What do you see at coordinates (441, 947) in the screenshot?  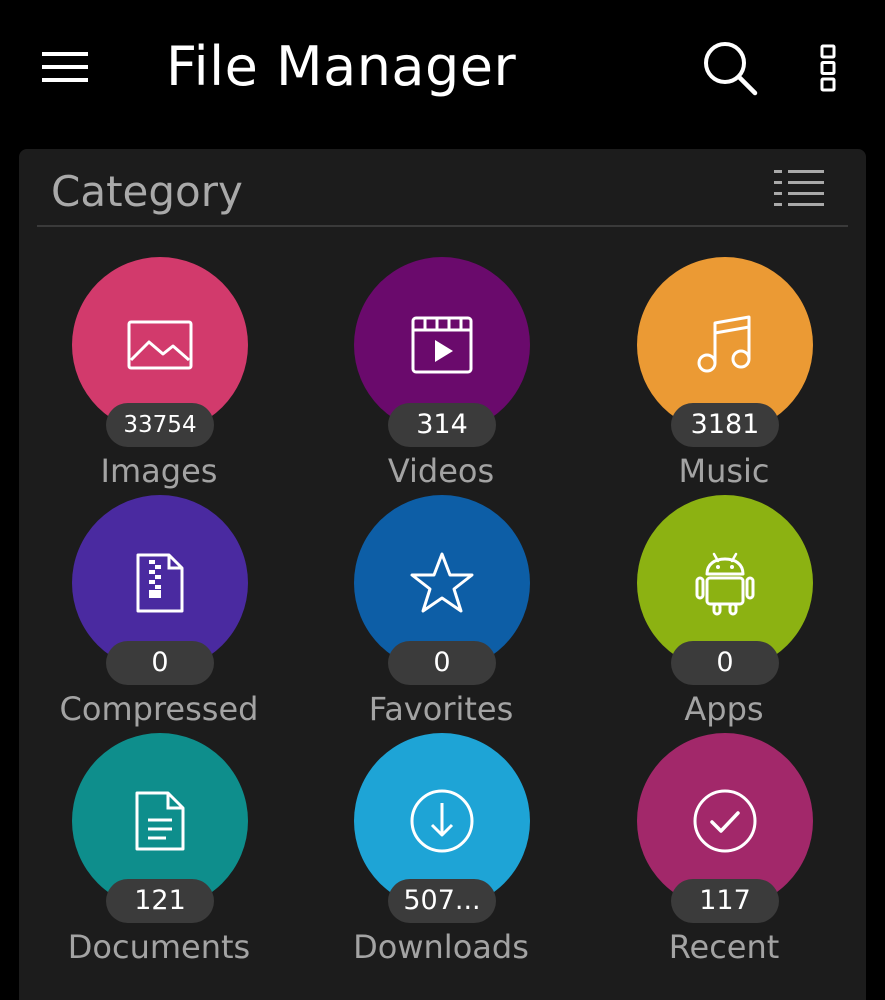 I see `category-label: Downloads` at bounding box center [441, 947].